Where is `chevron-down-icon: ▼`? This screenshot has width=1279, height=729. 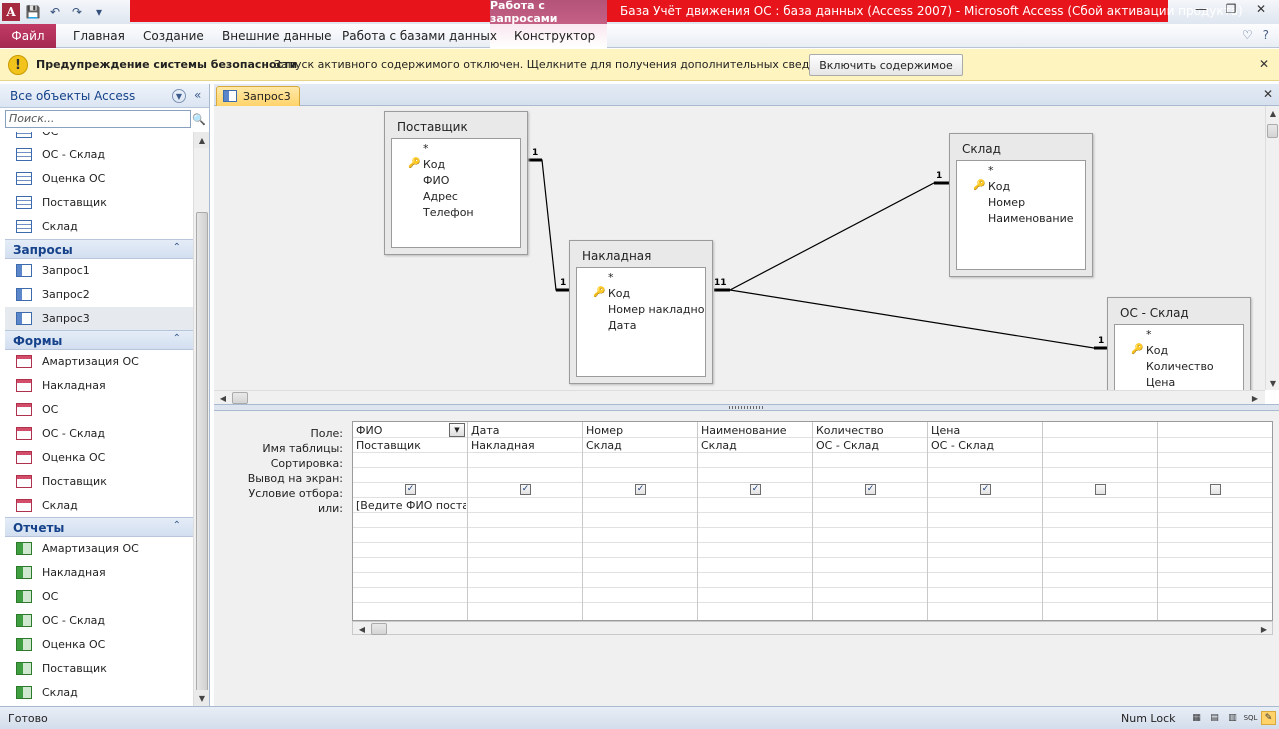 chevron-down-icon: ▼ is located at coordinates (457, 430).